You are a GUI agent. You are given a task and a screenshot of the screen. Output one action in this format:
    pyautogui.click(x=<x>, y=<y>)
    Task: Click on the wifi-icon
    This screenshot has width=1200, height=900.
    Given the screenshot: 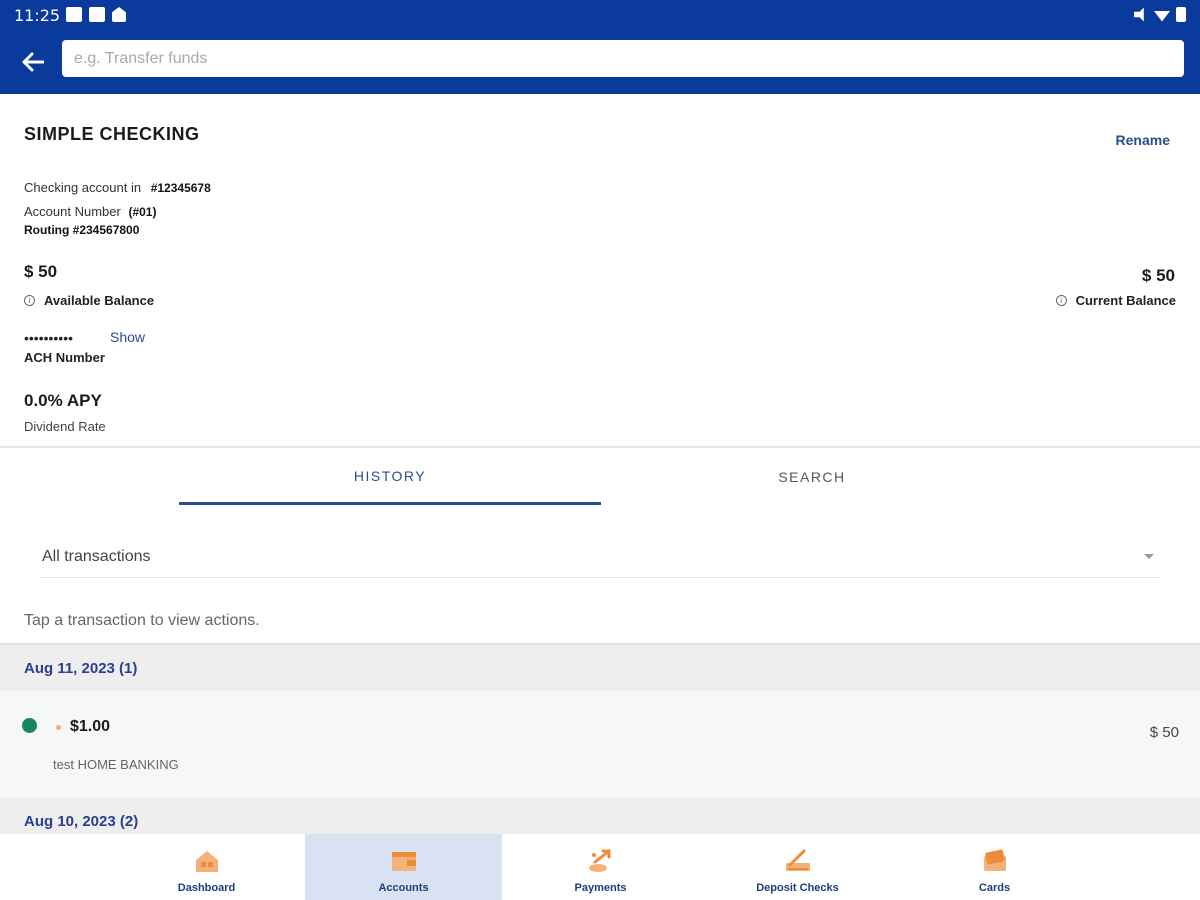 What is the action you would take?
    pyautogui.click(x=1162, y=16)
    